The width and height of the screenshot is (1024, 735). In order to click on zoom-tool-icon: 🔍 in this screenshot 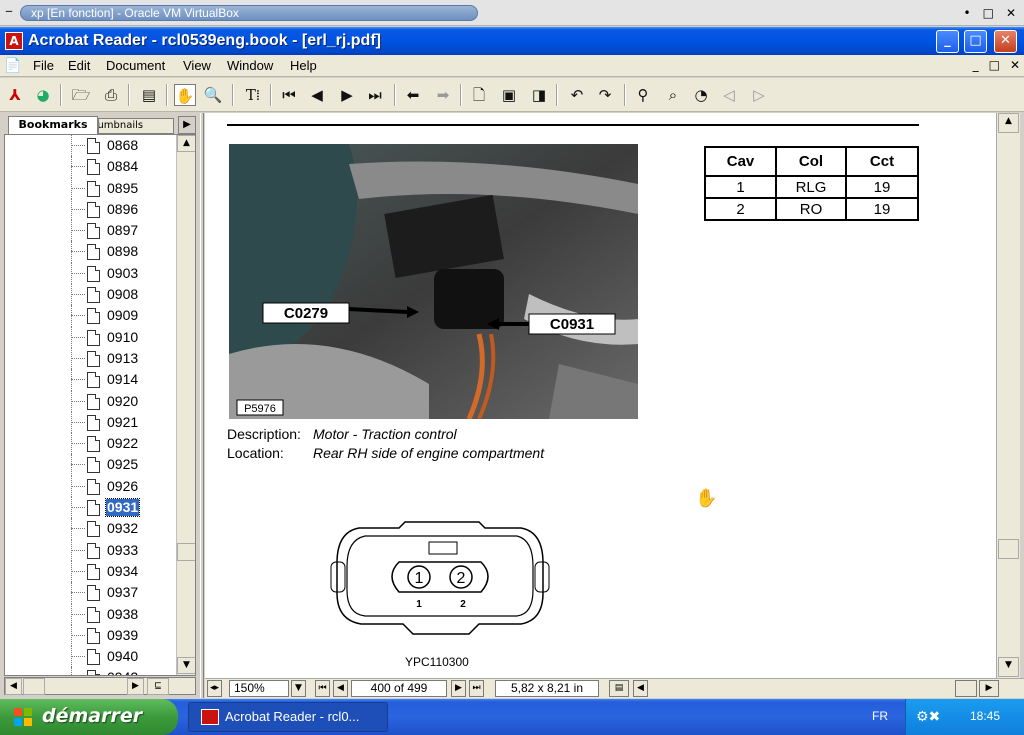, I will do `click(213, 95)`.